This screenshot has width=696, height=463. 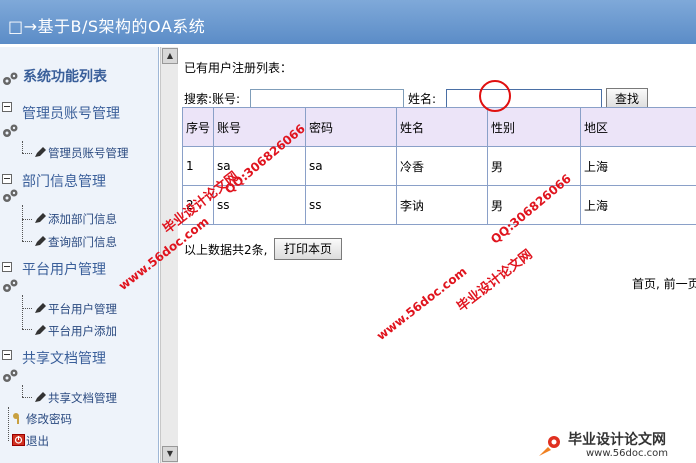 What do you see at coordinates (351, 166) in the screenshot?
I see `table-cell: sa` at bounding box center [351, 166].